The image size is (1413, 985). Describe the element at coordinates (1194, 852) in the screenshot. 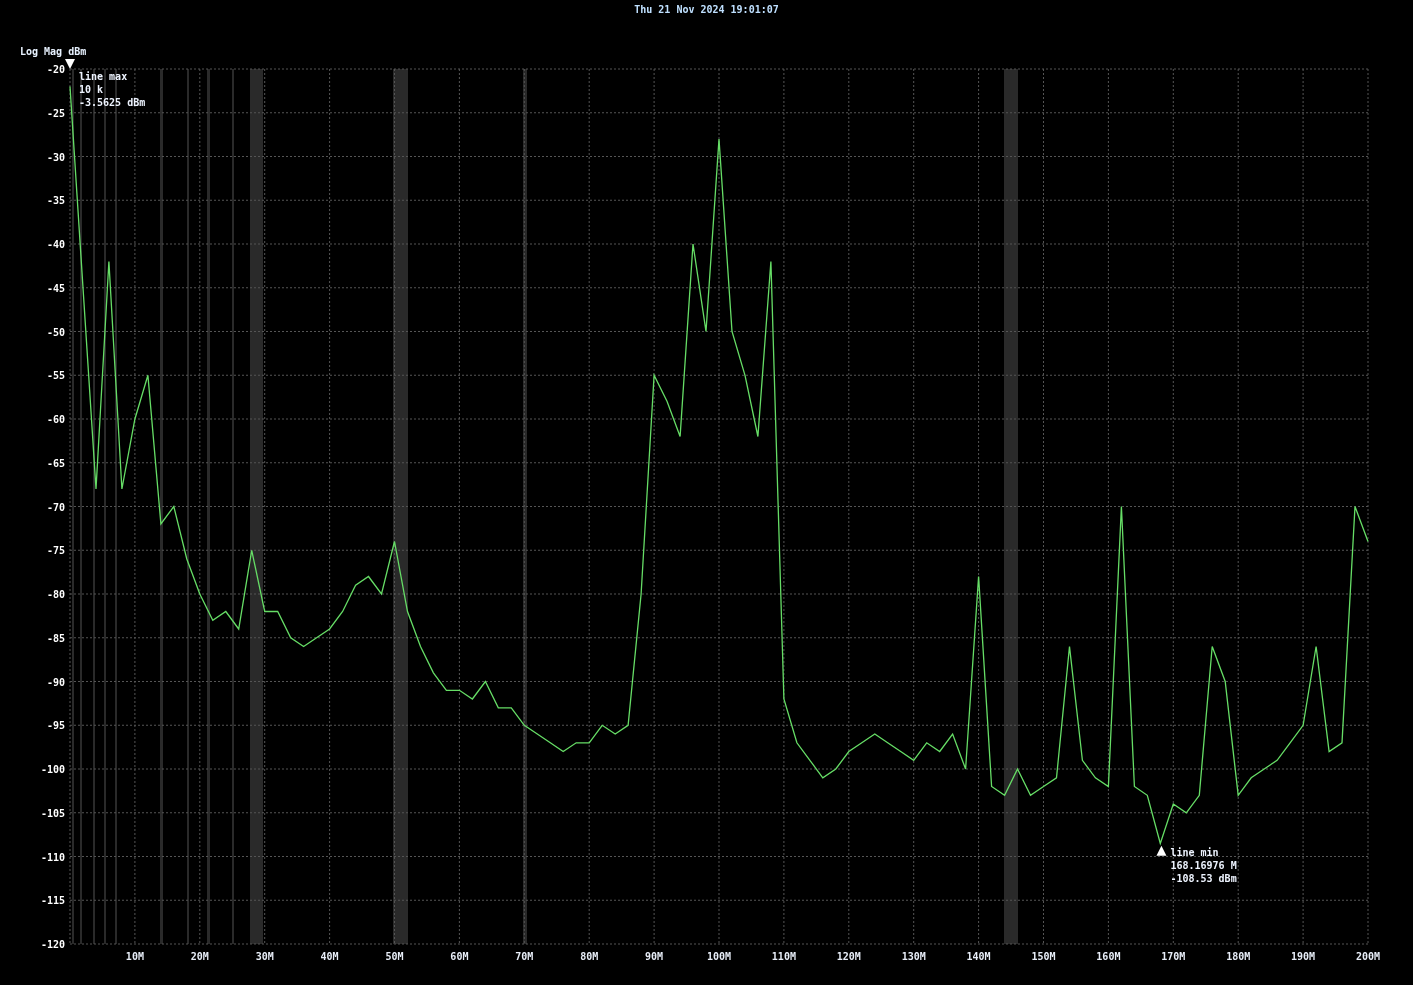

I see `marker-label: line min` at that location.